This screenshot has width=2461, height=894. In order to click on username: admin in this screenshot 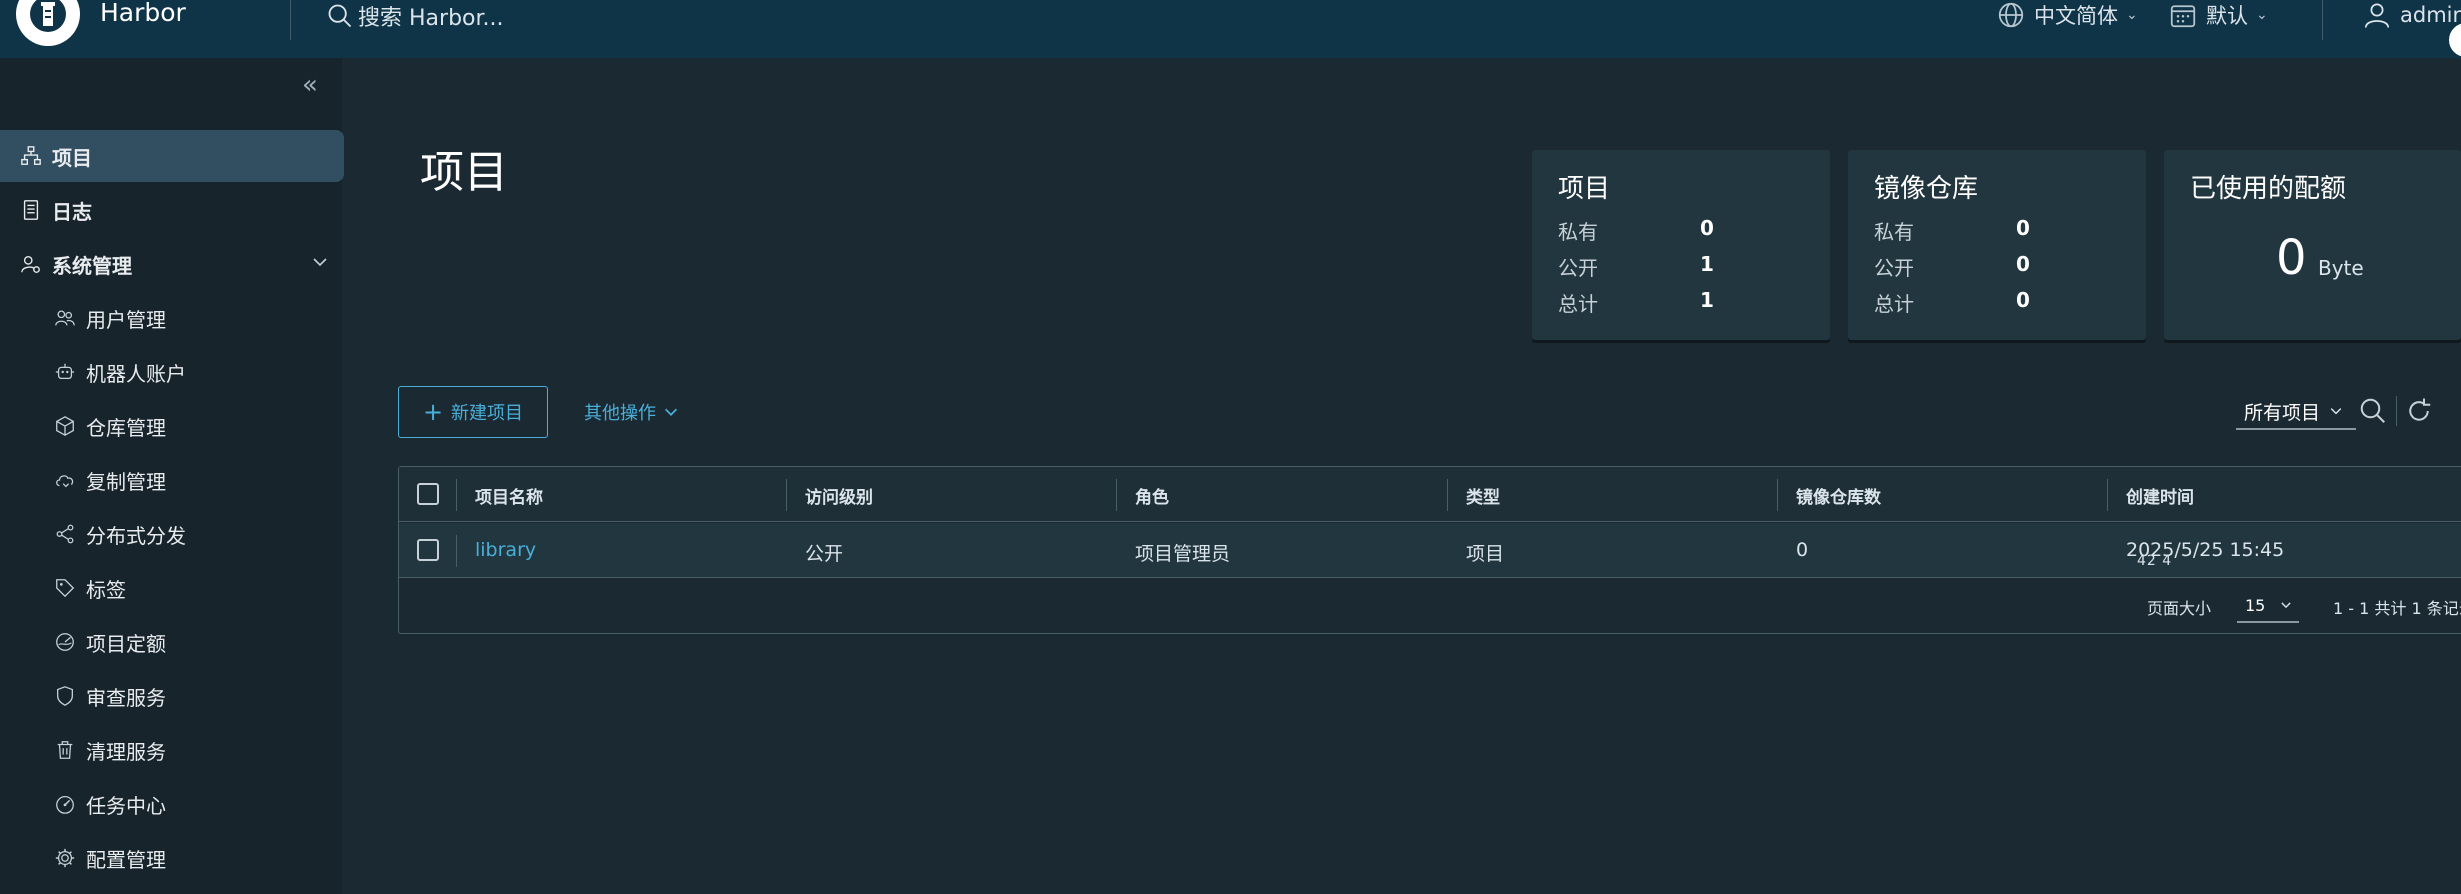, I will do `click(2430, 15)`.